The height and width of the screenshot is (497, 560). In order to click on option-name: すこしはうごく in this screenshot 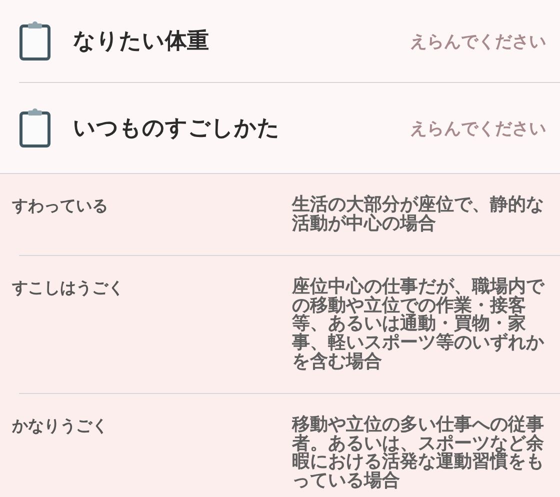, I will do `click(152, 325)`.